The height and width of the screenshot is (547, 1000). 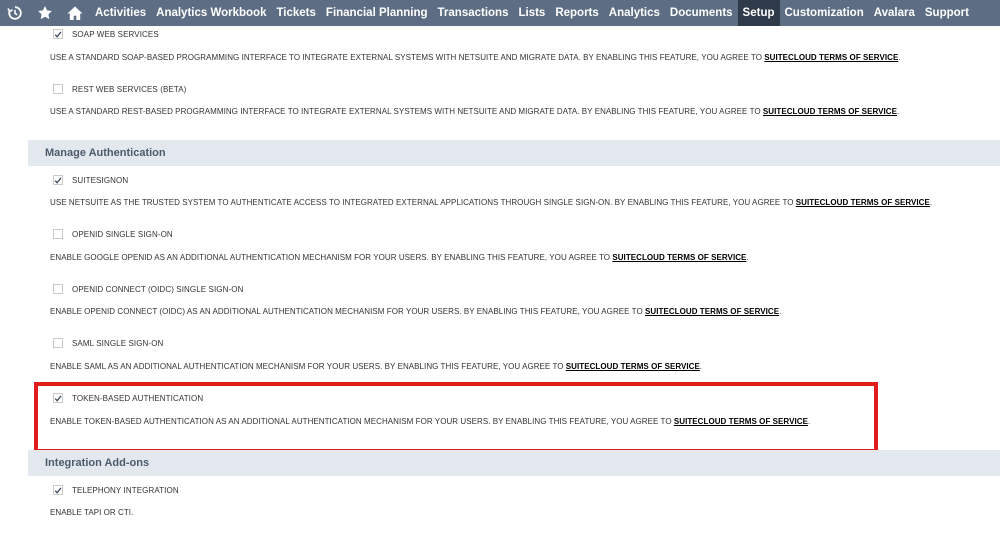 I want to click on rest-web-services-row: REST WEB SERVICES (BETA), so click(x=119, y=89).